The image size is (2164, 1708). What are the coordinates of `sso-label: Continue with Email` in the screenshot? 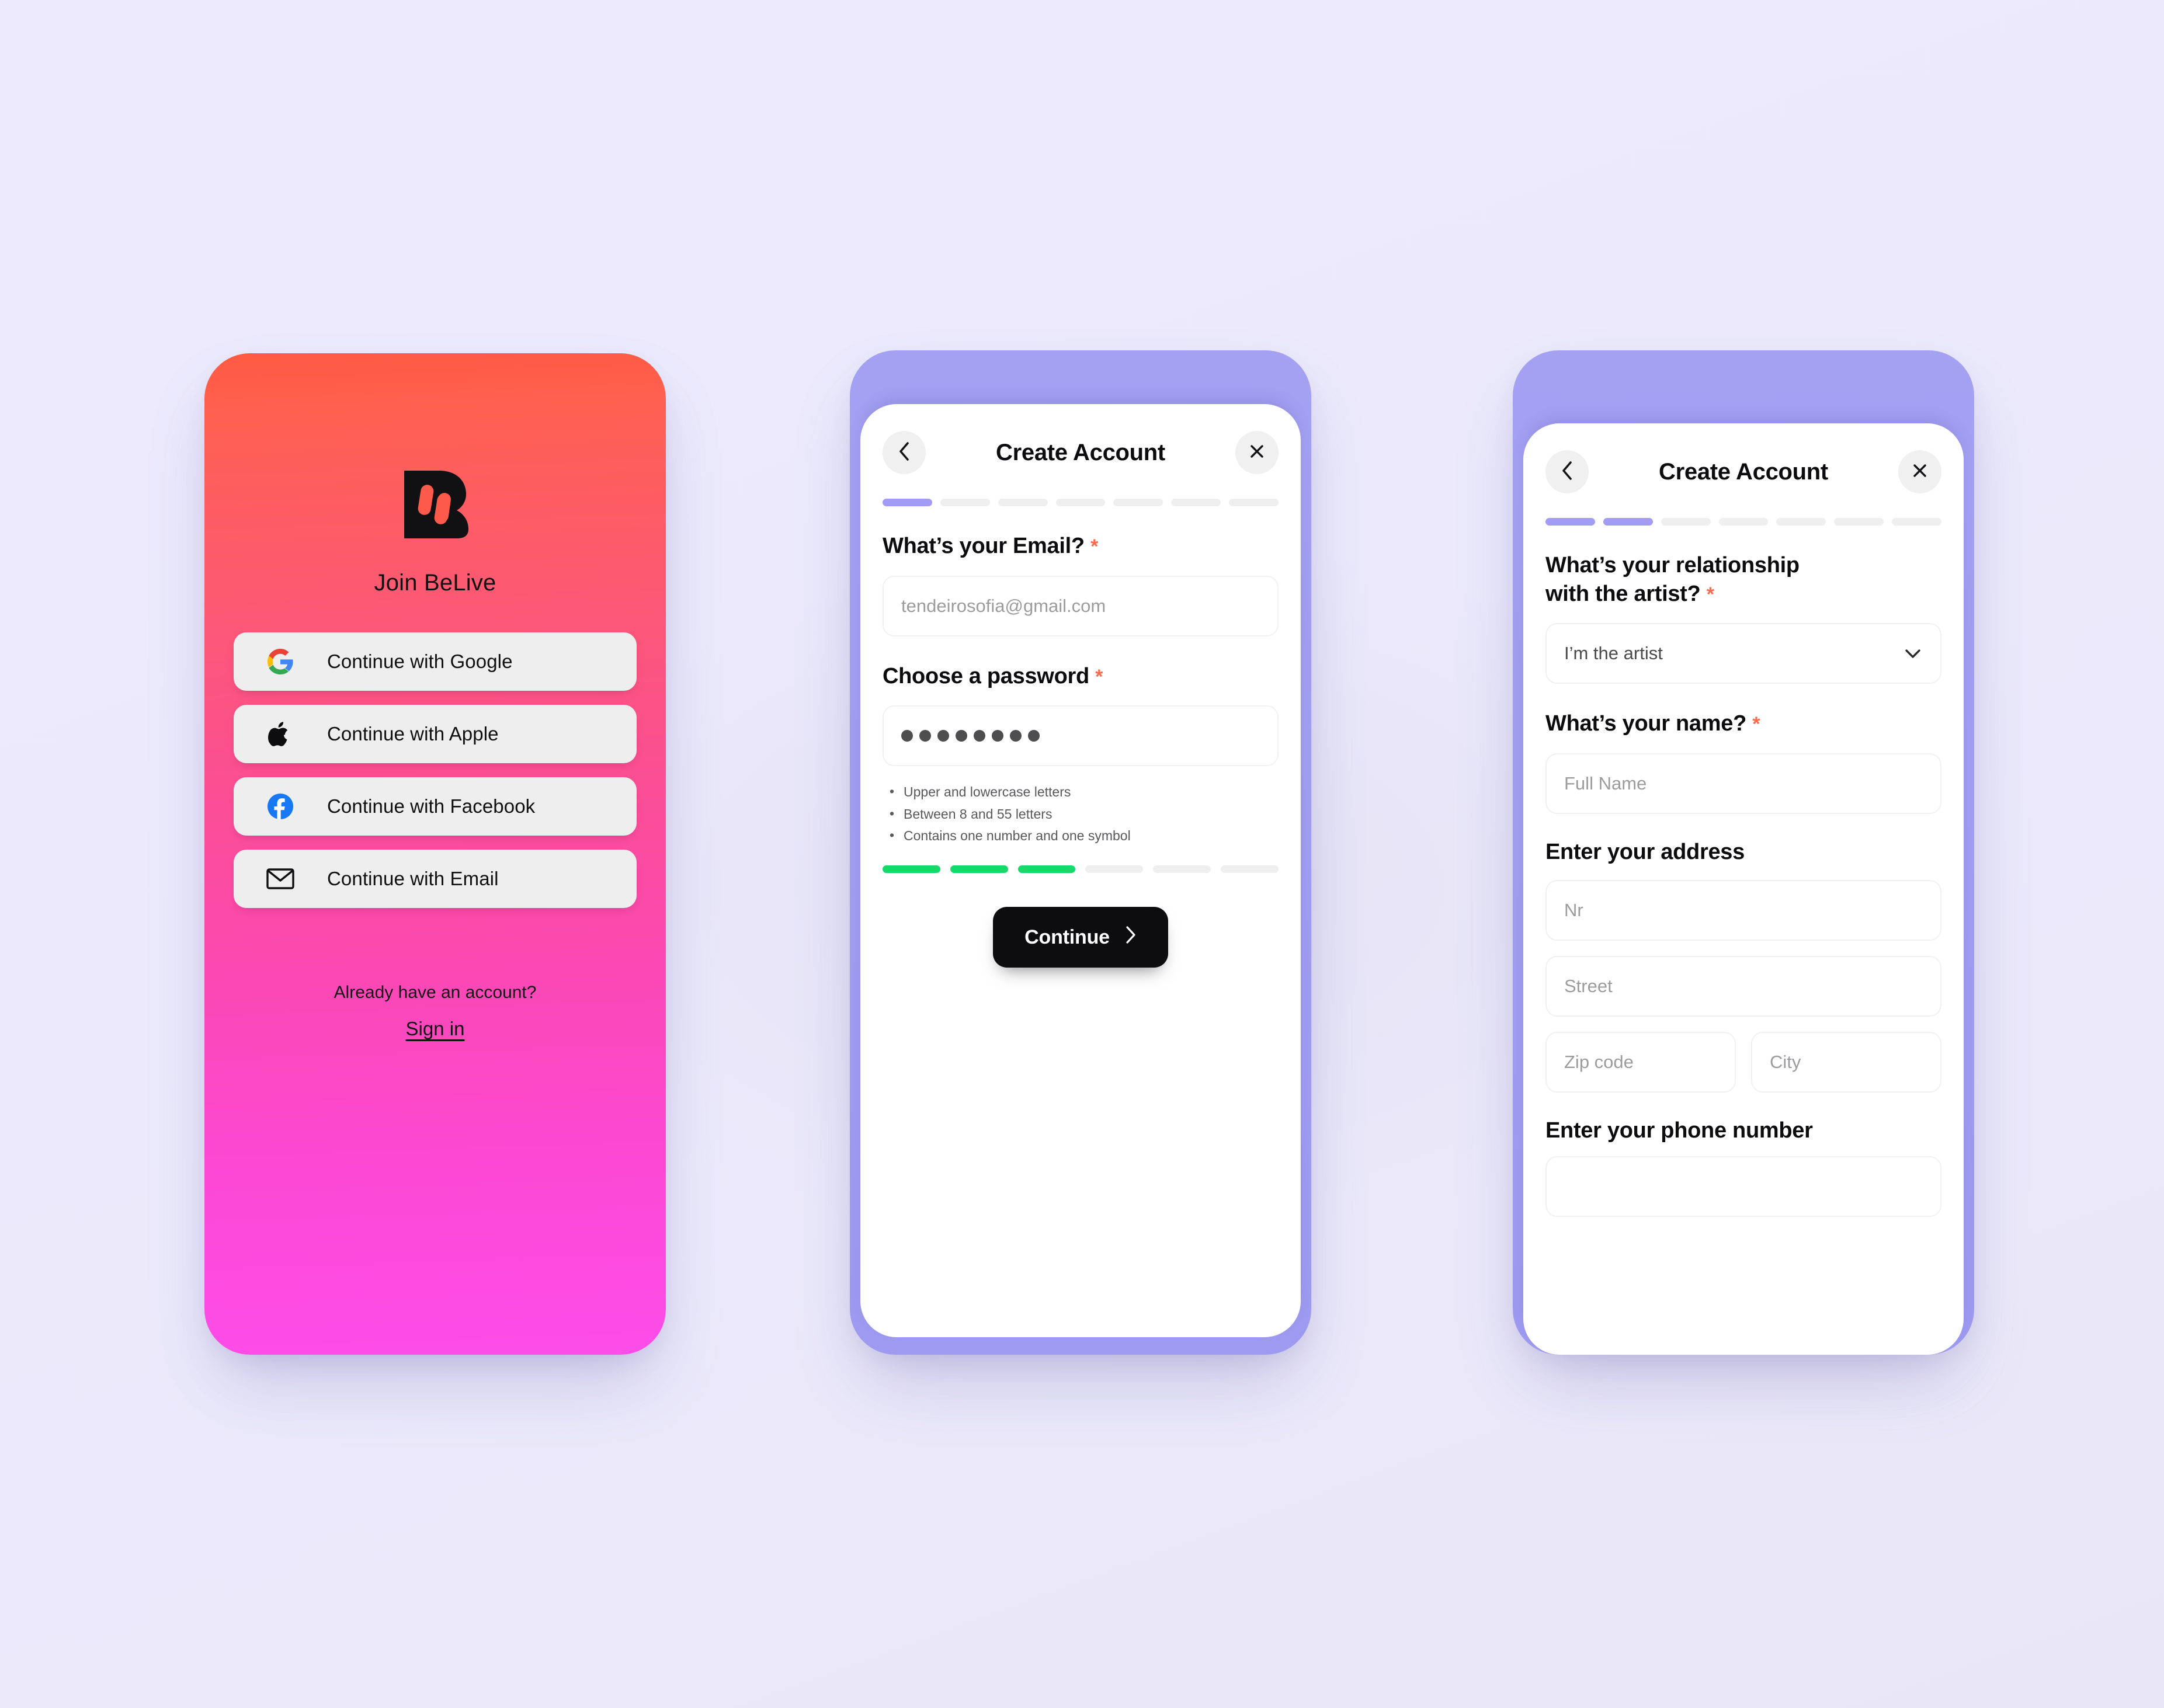 It's located at (413, 878).